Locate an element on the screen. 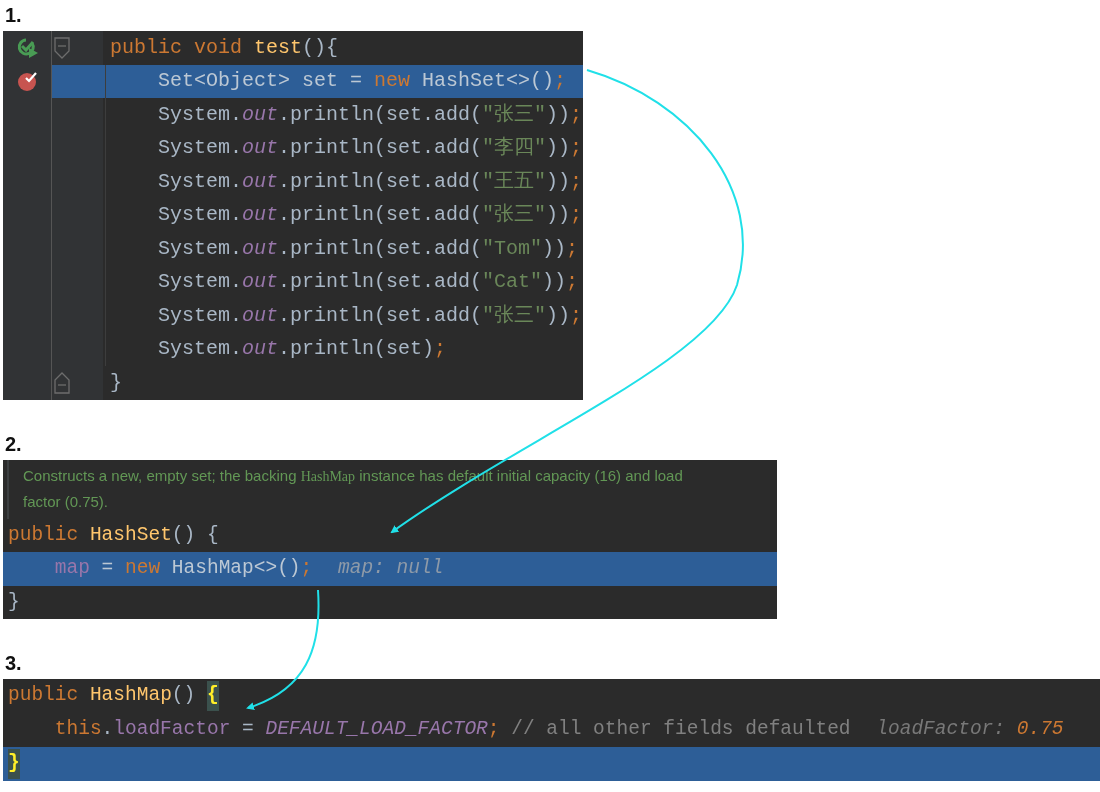 This screenshot has width=1100, height=792. code-line: public void test(){ is located at coordinates (224, 47).